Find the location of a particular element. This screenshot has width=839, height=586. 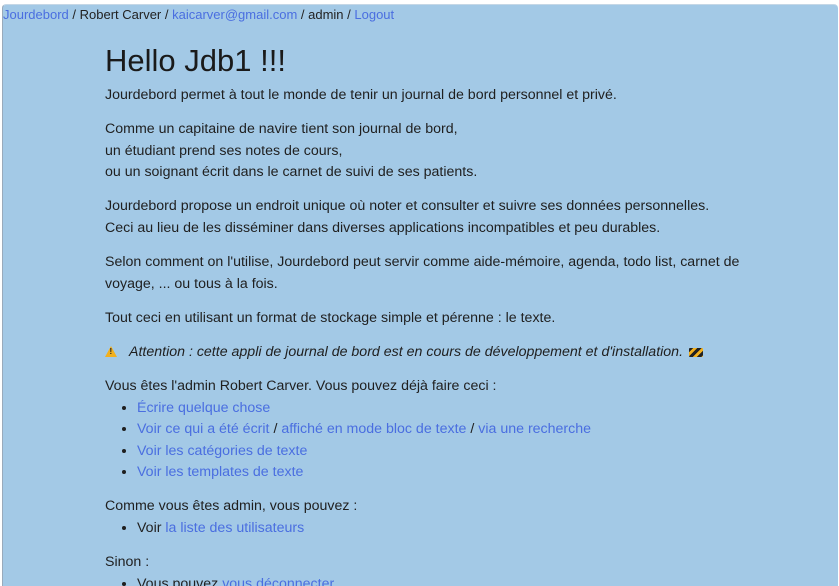

view-written-link: Voir ce qui a été écrit is located at coordinates (203, 429).